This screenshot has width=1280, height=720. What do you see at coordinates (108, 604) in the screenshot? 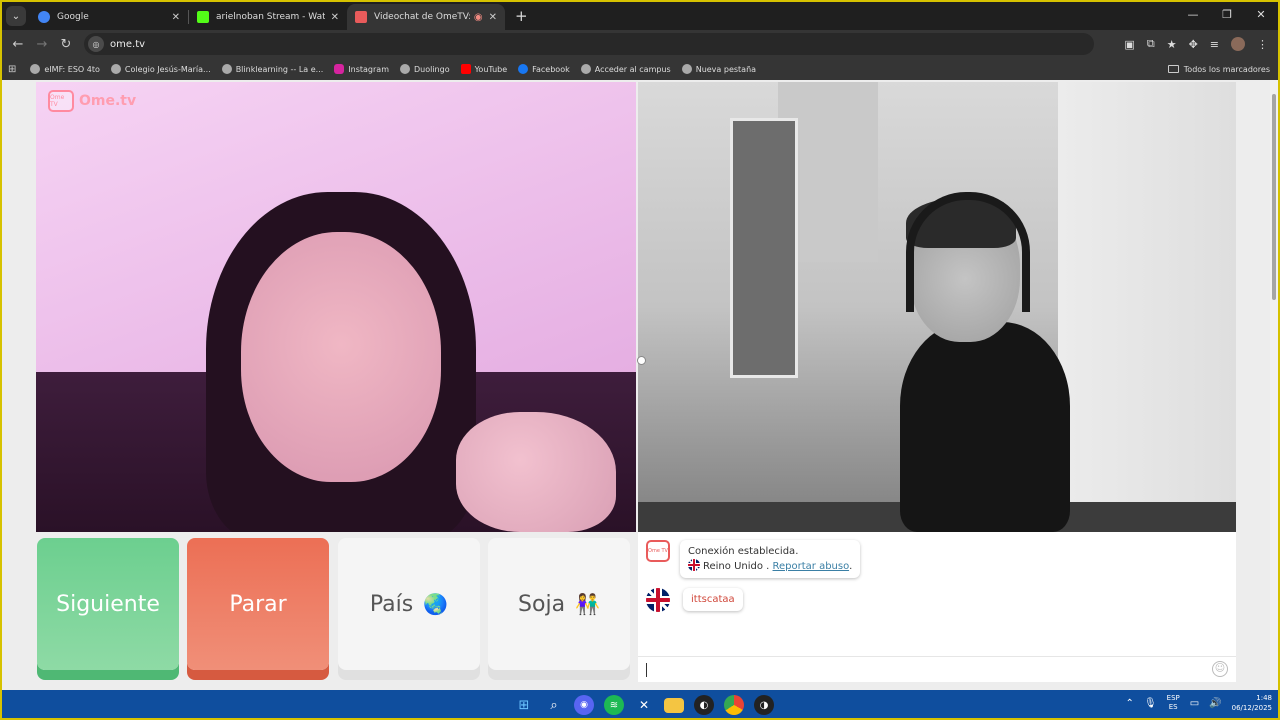
I see `next-button: Siguiente` at bounding box center [108, 604].